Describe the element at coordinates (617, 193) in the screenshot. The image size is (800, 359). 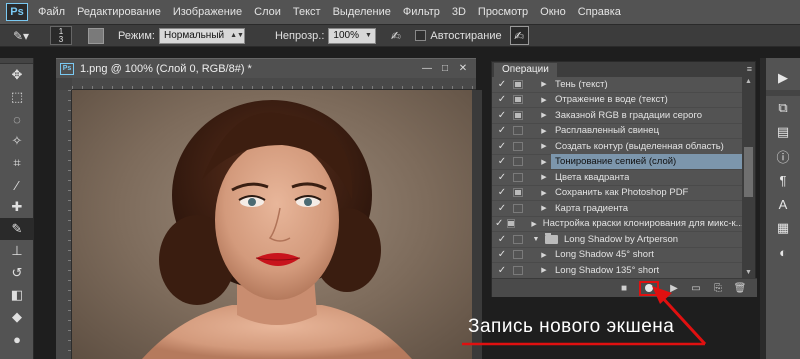
I see `action-row: ✓ ▶ Сохранить как Photoshop PDF` at that location.